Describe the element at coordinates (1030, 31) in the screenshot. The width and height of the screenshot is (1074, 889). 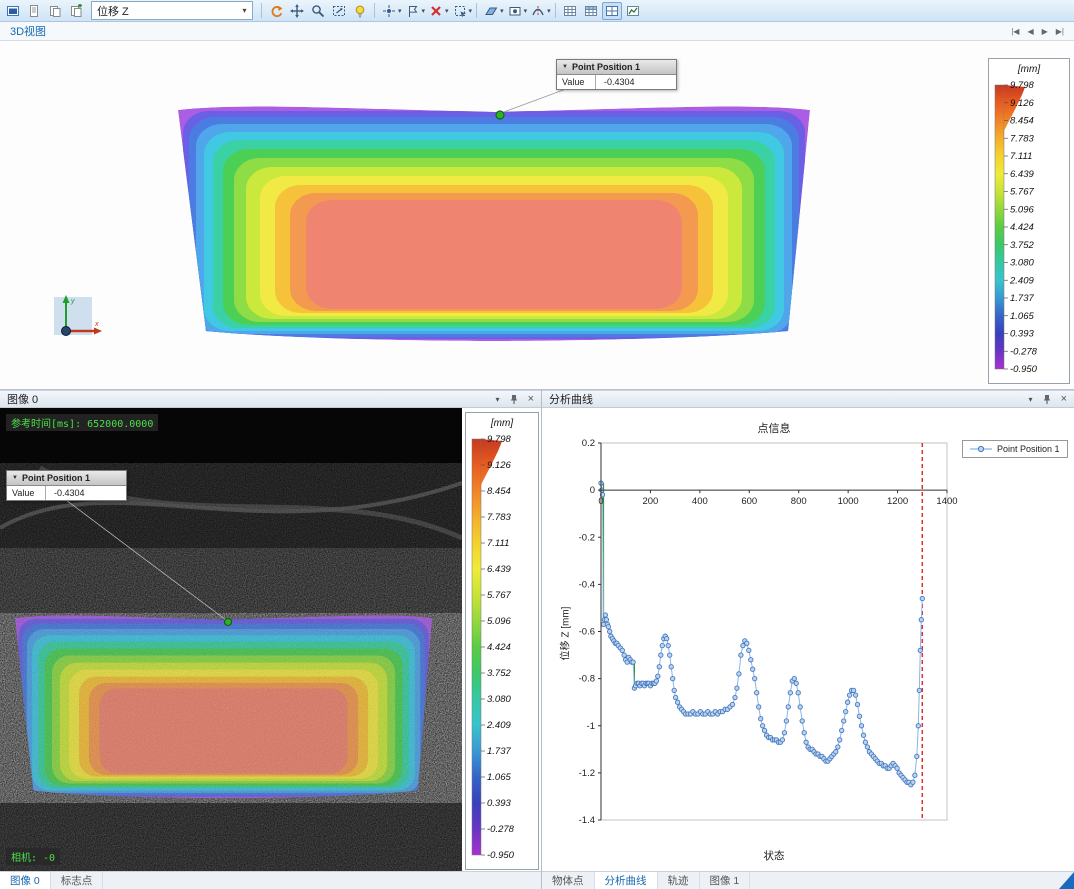
I see `nav-prev-button: ◀` at that location.